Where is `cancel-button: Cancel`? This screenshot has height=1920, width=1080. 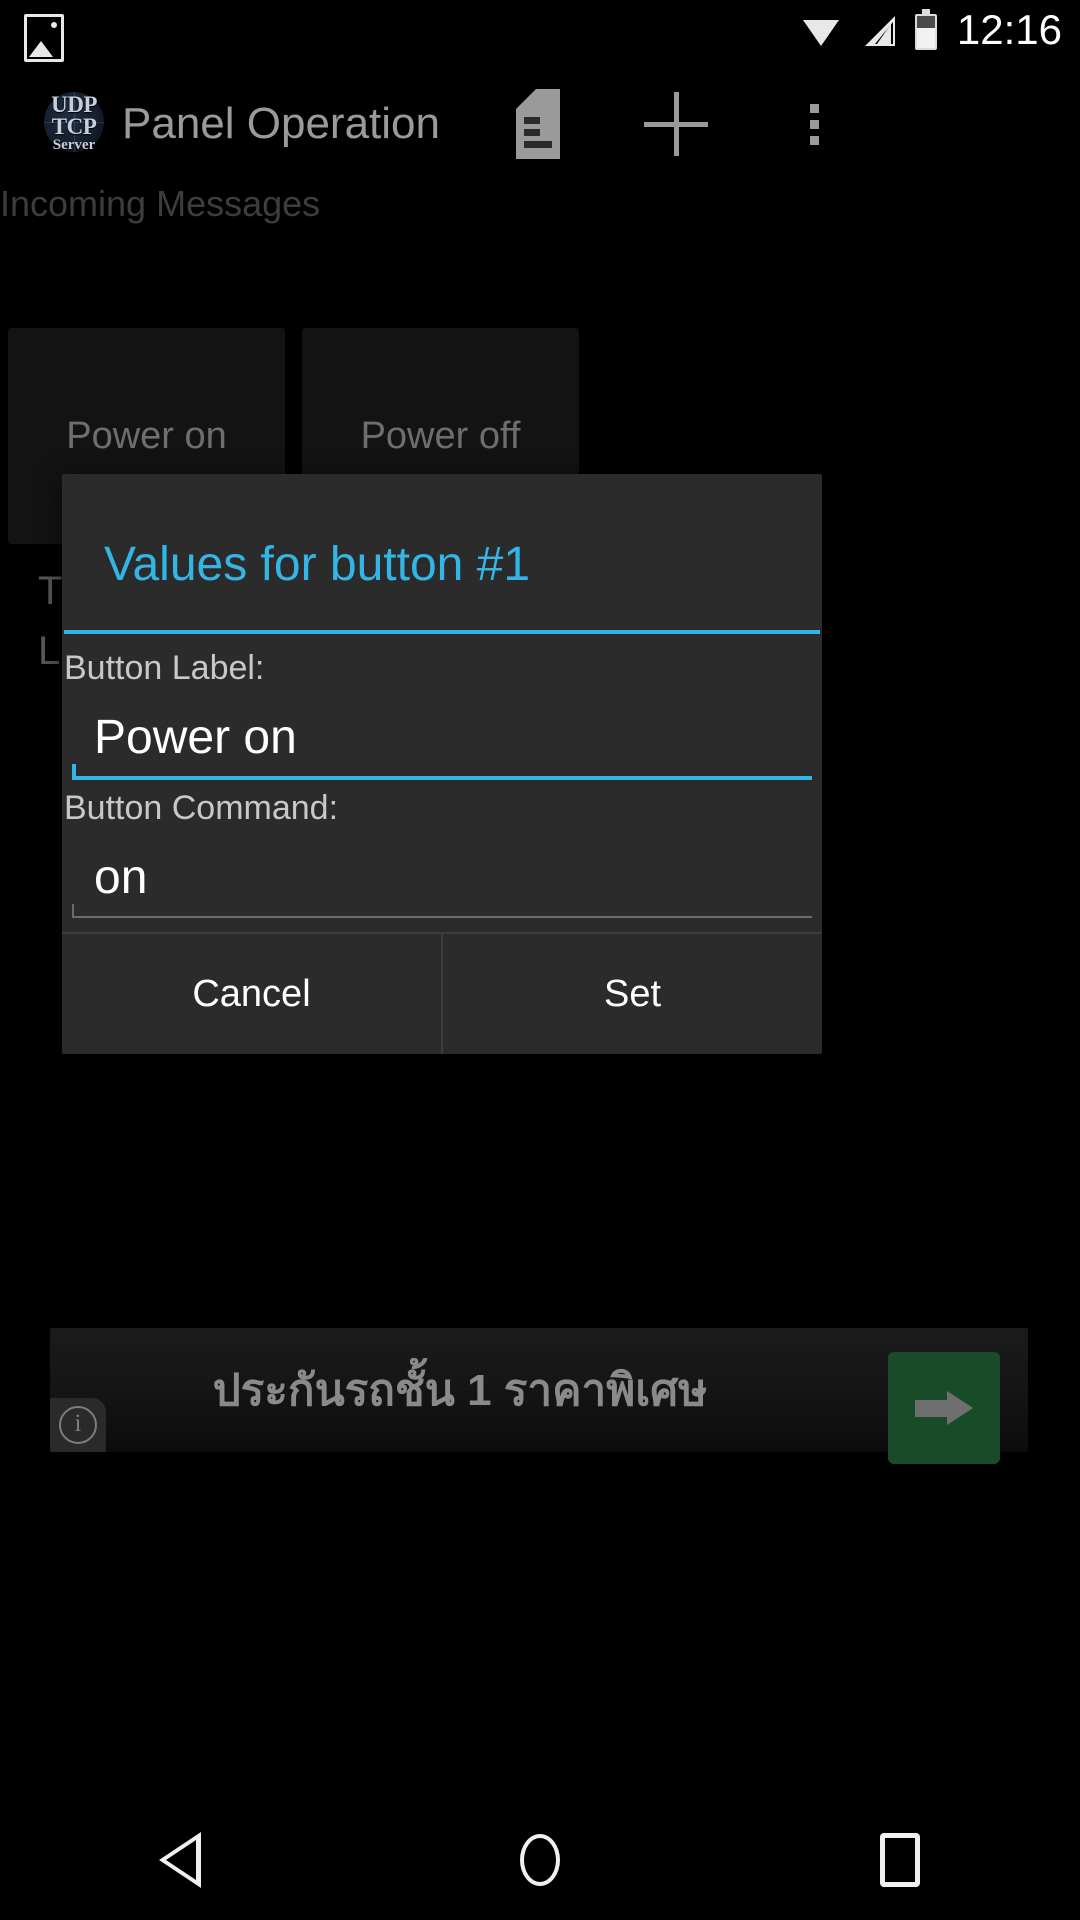
cancel-button: Cancel is located at coordinates (251, 994).